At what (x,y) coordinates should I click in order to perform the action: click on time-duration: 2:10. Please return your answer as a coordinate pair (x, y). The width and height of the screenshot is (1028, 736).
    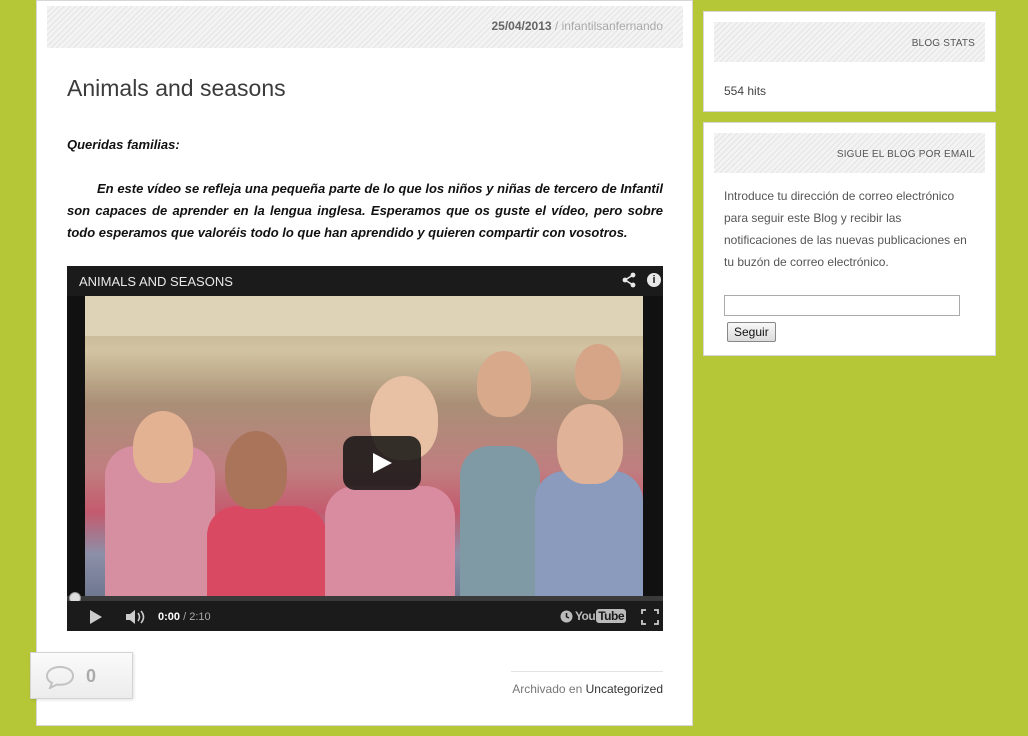
    Looking at the image, I should click on (200, 617).